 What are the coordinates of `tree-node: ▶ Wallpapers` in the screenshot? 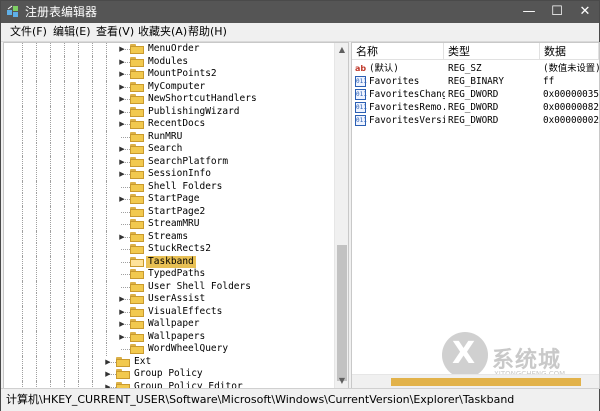 It's located at (169, 336).